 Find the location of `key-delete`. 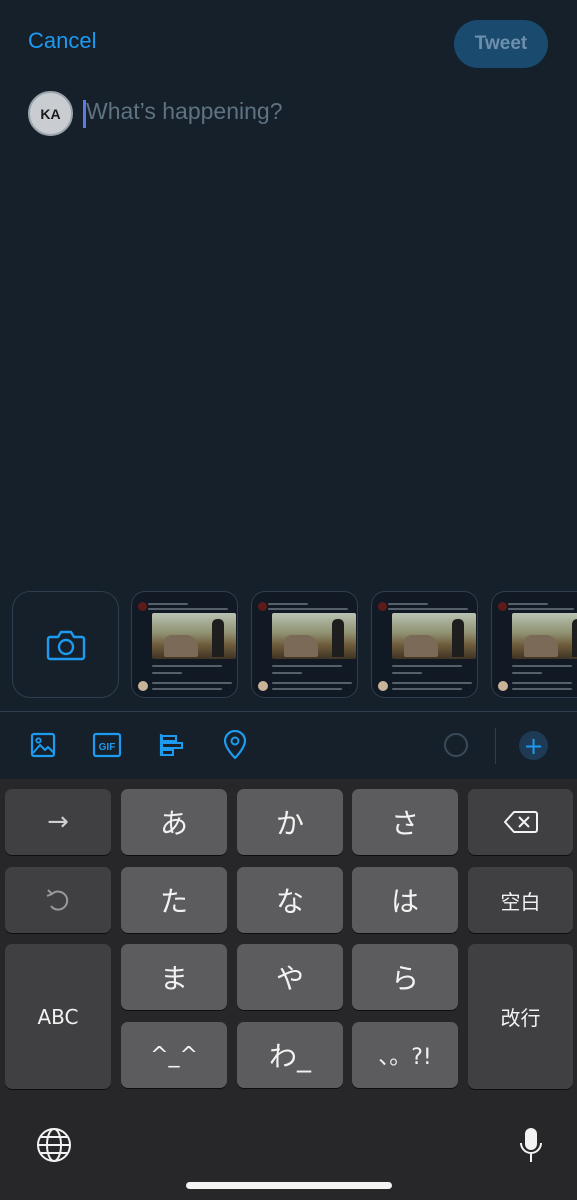

key-delete is located at coordinates (520, 822).